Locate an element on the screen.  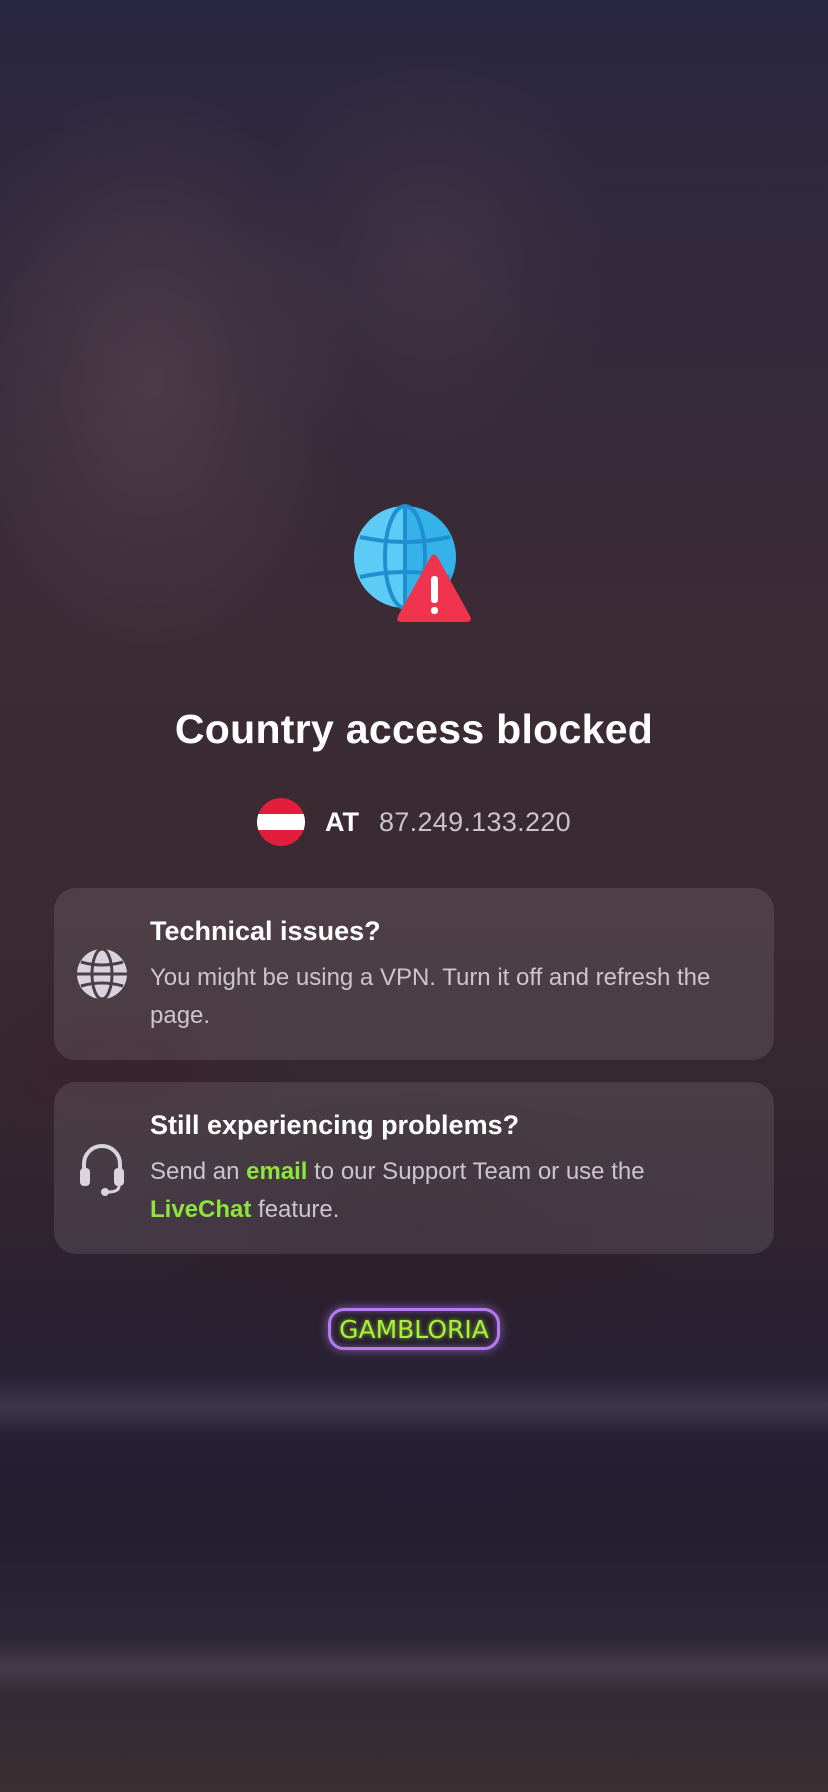
email-link: email is located at coordinates (276, 1171).